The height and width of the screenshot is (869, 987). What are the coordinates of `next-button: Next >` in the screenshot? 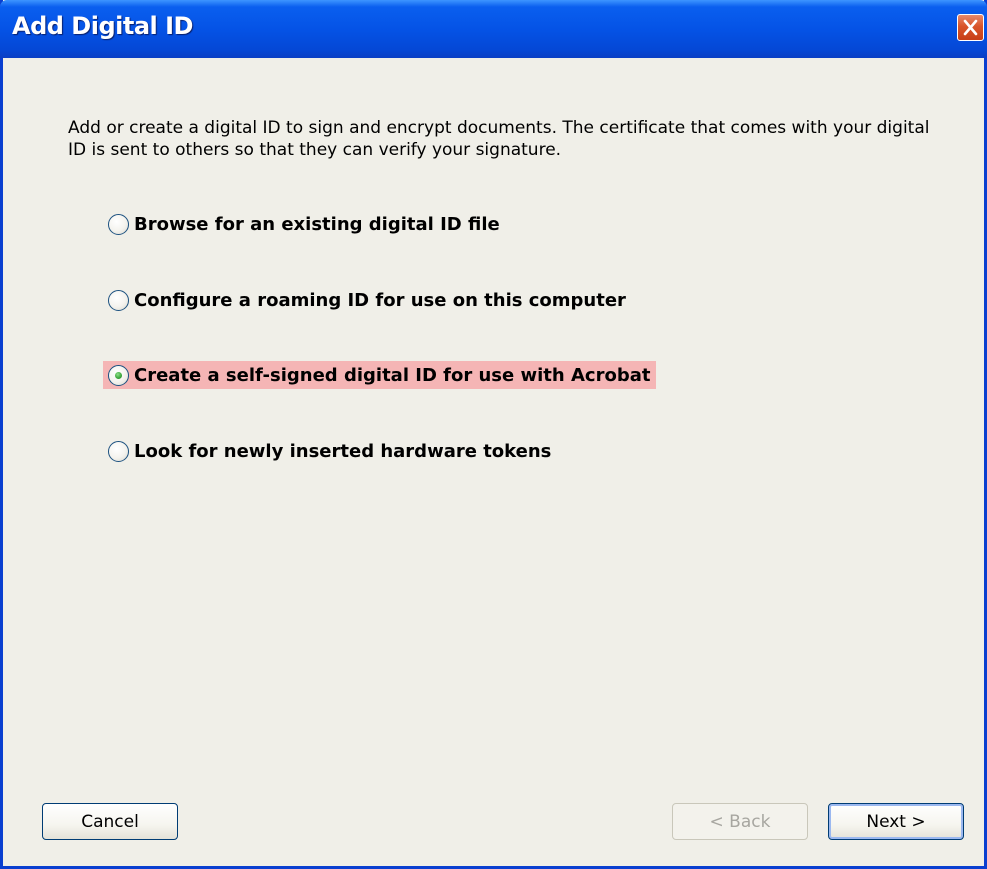 It's located at (896, 821).